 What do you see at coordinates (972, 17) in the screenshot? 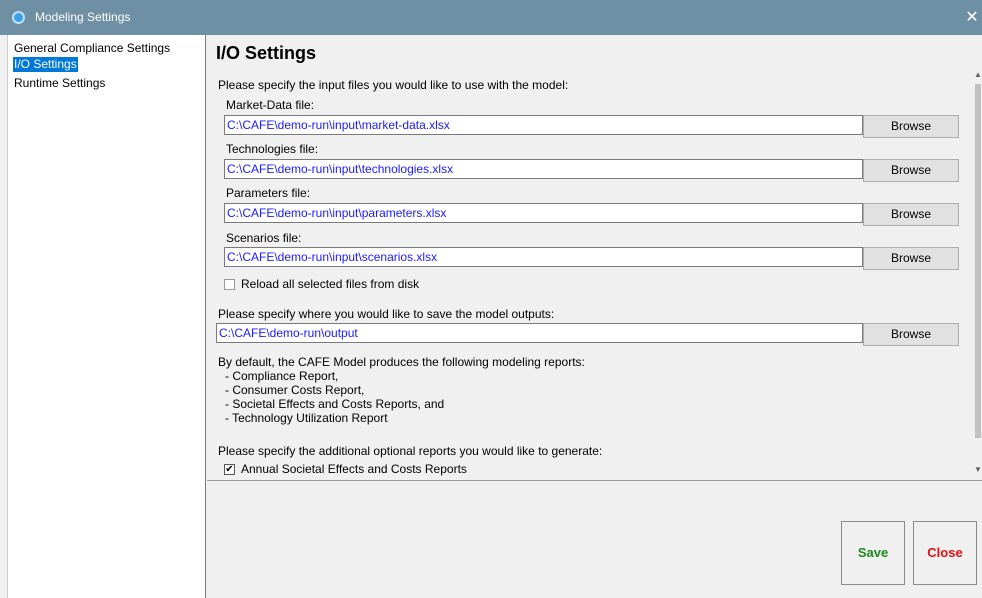
I see `window-close-button: ✕` at bounding box center [972, 17].